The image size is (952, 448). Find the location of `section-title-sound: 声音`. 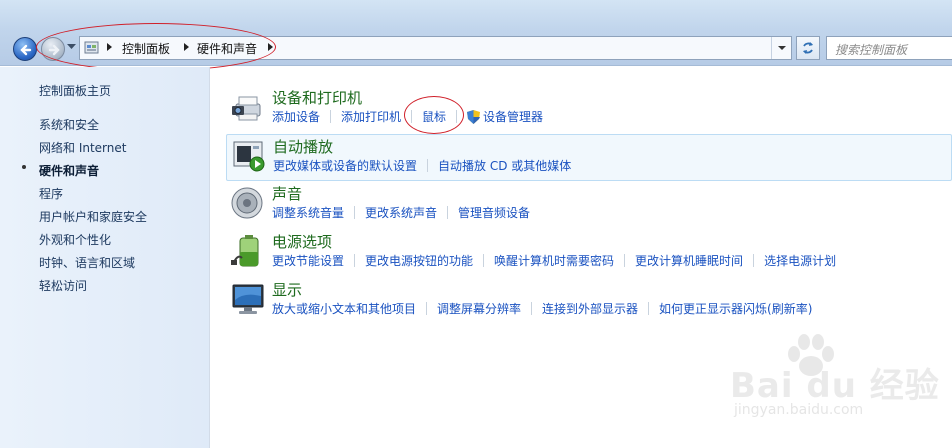

section-title-sound: 声音 is located at coordinates (287, 193).